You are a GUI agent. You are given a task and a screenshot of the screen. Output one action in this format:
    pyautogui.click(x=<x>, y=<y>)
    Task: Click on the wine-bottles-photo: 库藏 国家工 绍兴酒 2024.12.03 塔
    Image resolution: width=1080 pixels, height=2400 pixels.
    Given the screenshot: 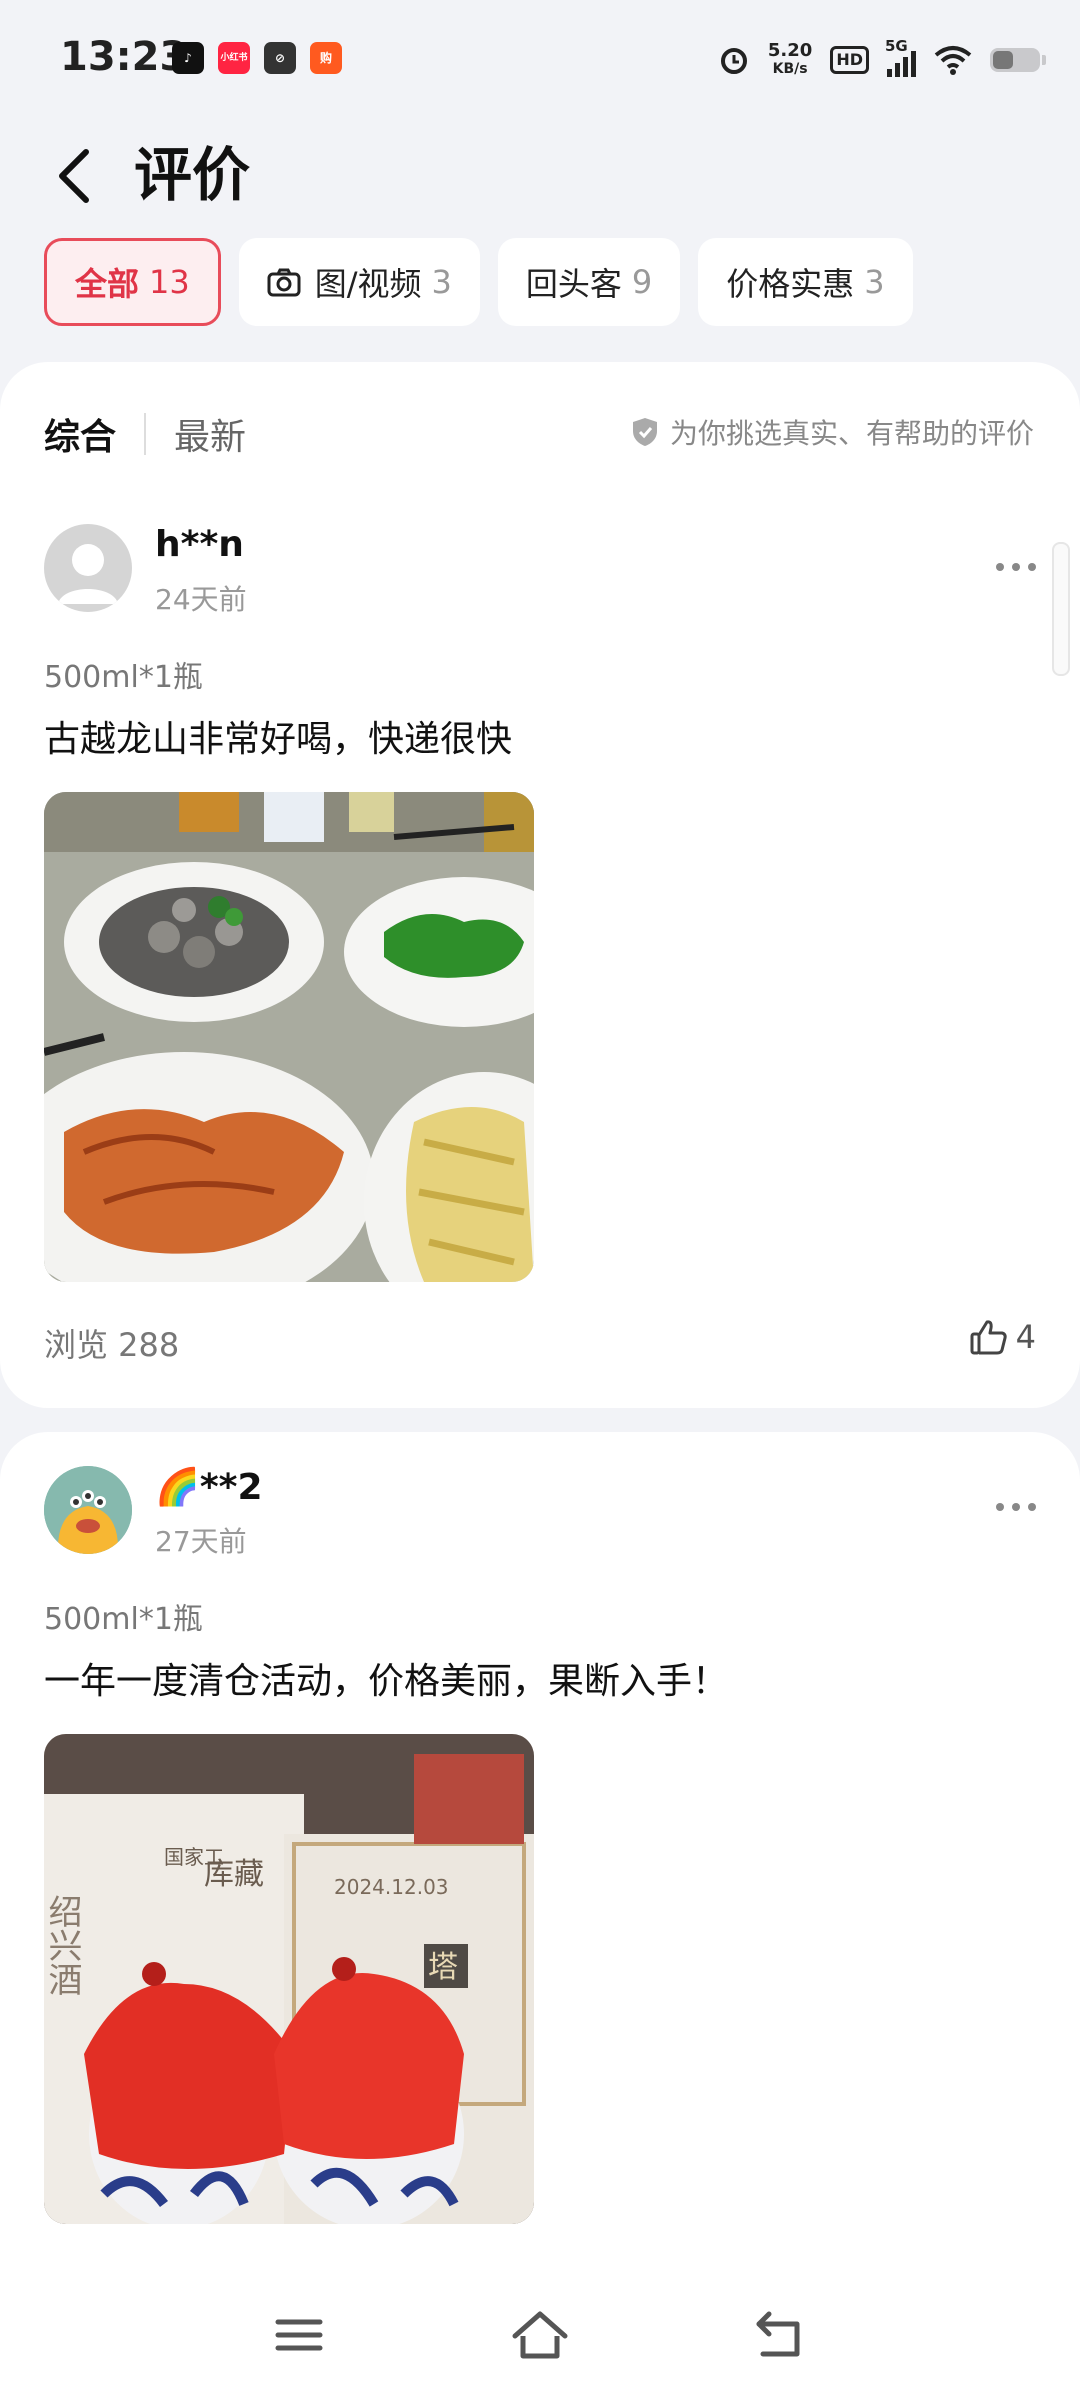 What is the action you would take?
    pyautogui.click(x=289, y=1979)
    